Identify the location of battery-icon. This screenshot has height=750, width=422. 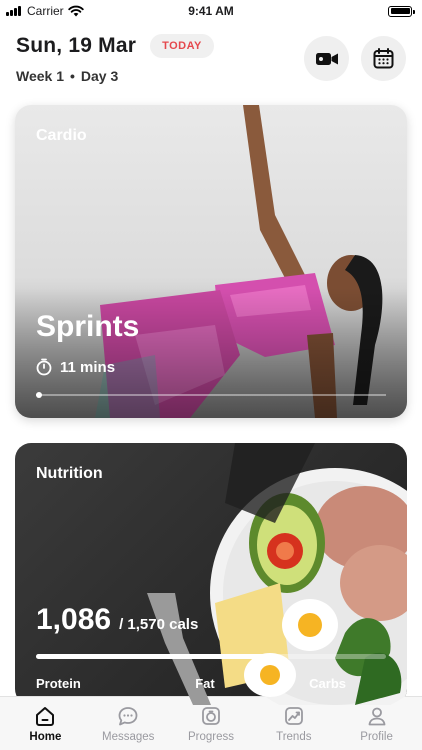
(401, 11).